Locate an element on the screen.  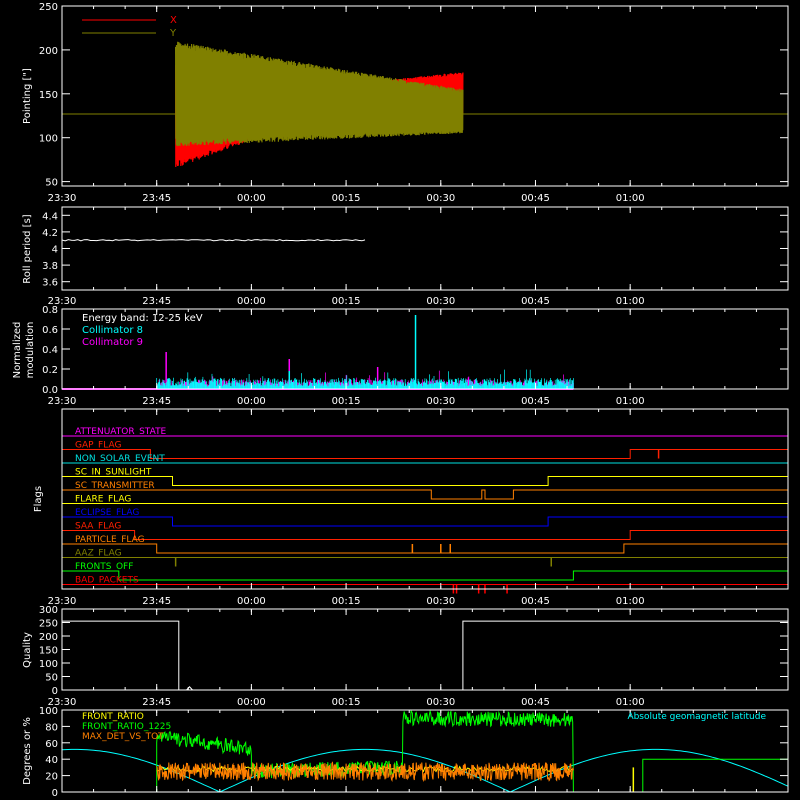
flags-xtick-label: 00:45 is located at coordinates (535, 601).